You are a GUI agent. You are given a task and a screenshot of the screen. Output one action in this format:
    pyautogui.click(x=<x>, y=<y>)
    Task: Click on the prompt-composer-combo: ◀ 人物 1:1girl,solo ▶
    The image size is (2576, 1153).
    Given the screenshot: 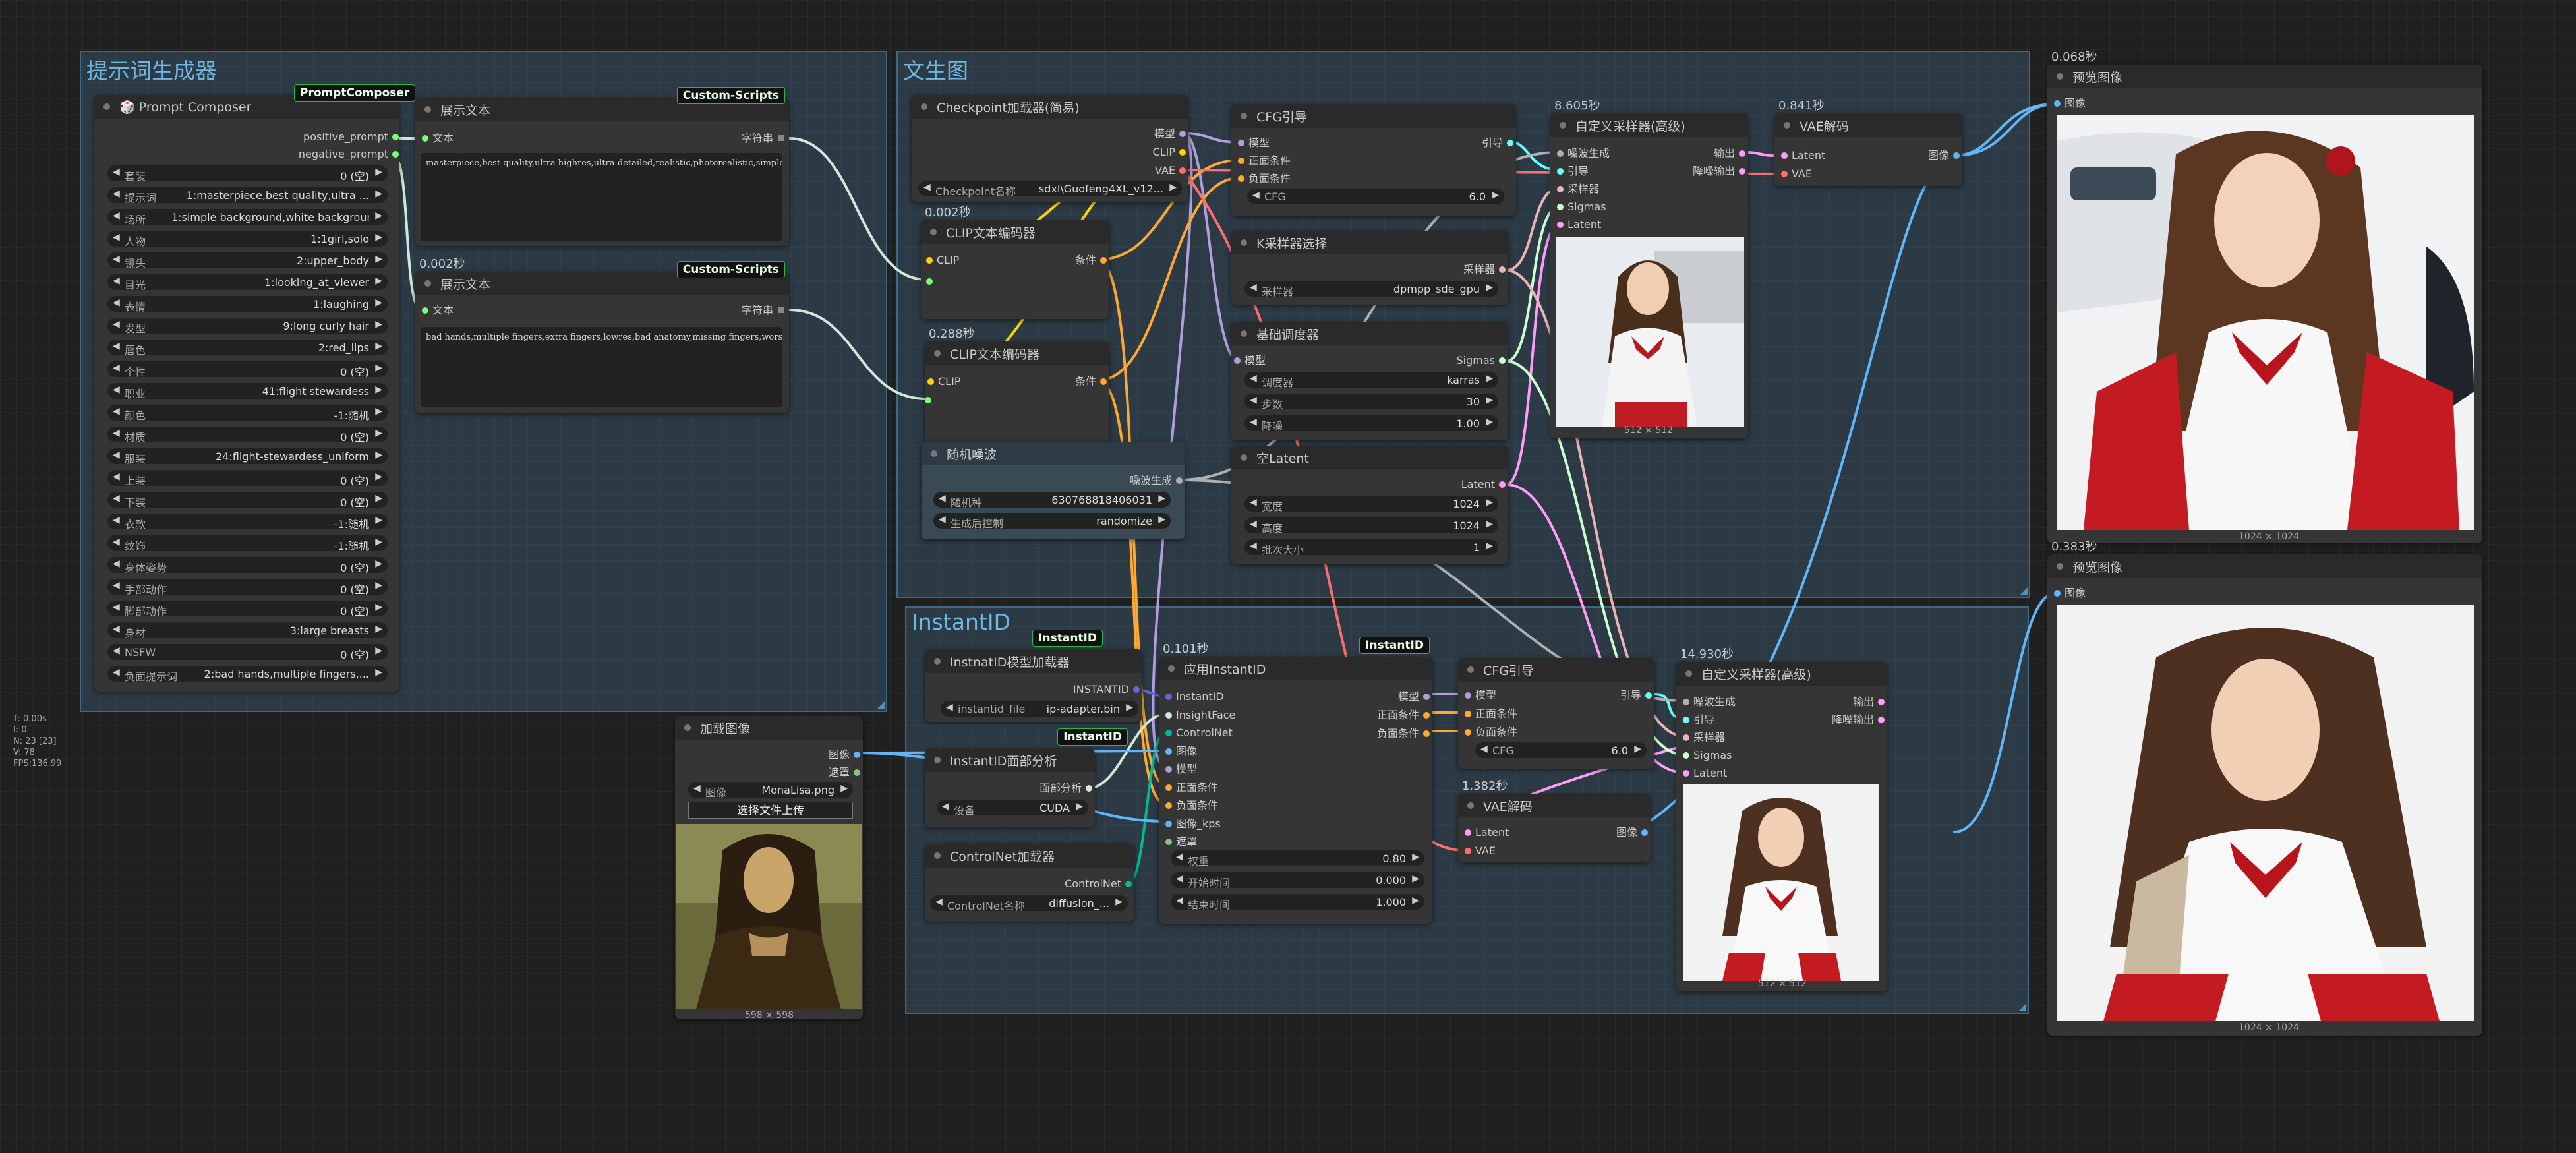 What is the action you would take?
    pyautogui.click(x=248, y=240)
    